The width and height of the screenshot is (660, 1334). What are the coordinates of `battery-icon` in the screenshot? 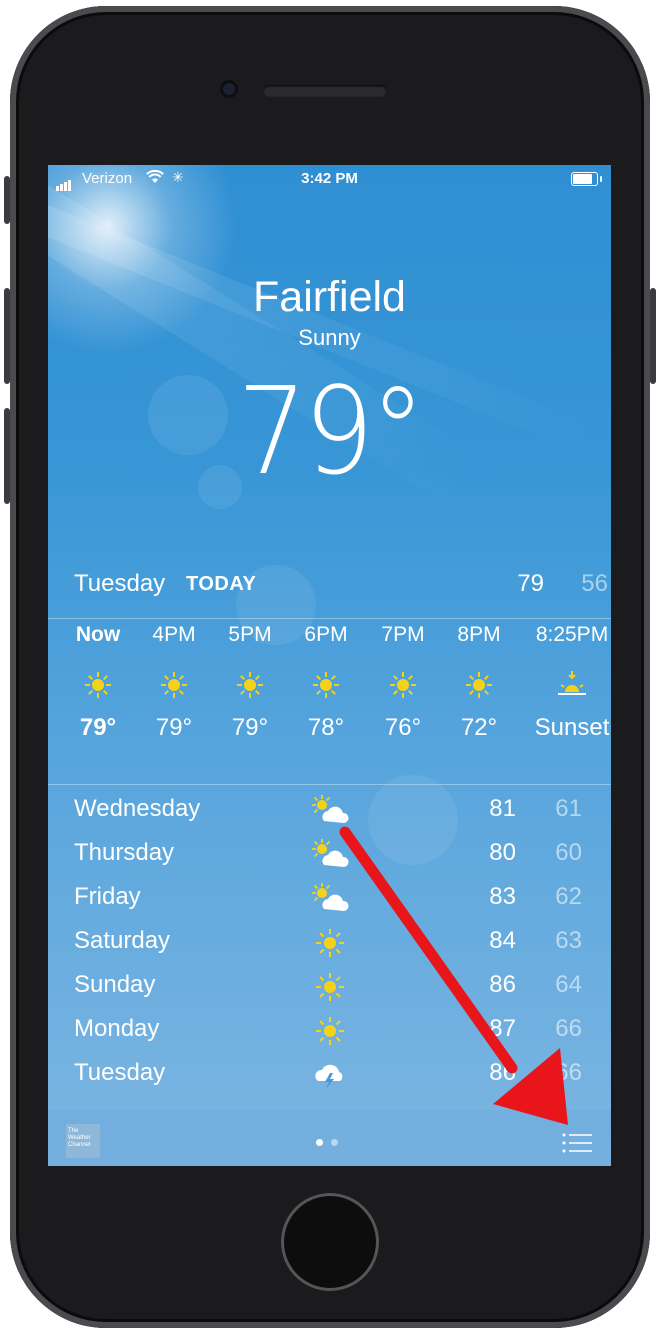 It's located at (586, 179).